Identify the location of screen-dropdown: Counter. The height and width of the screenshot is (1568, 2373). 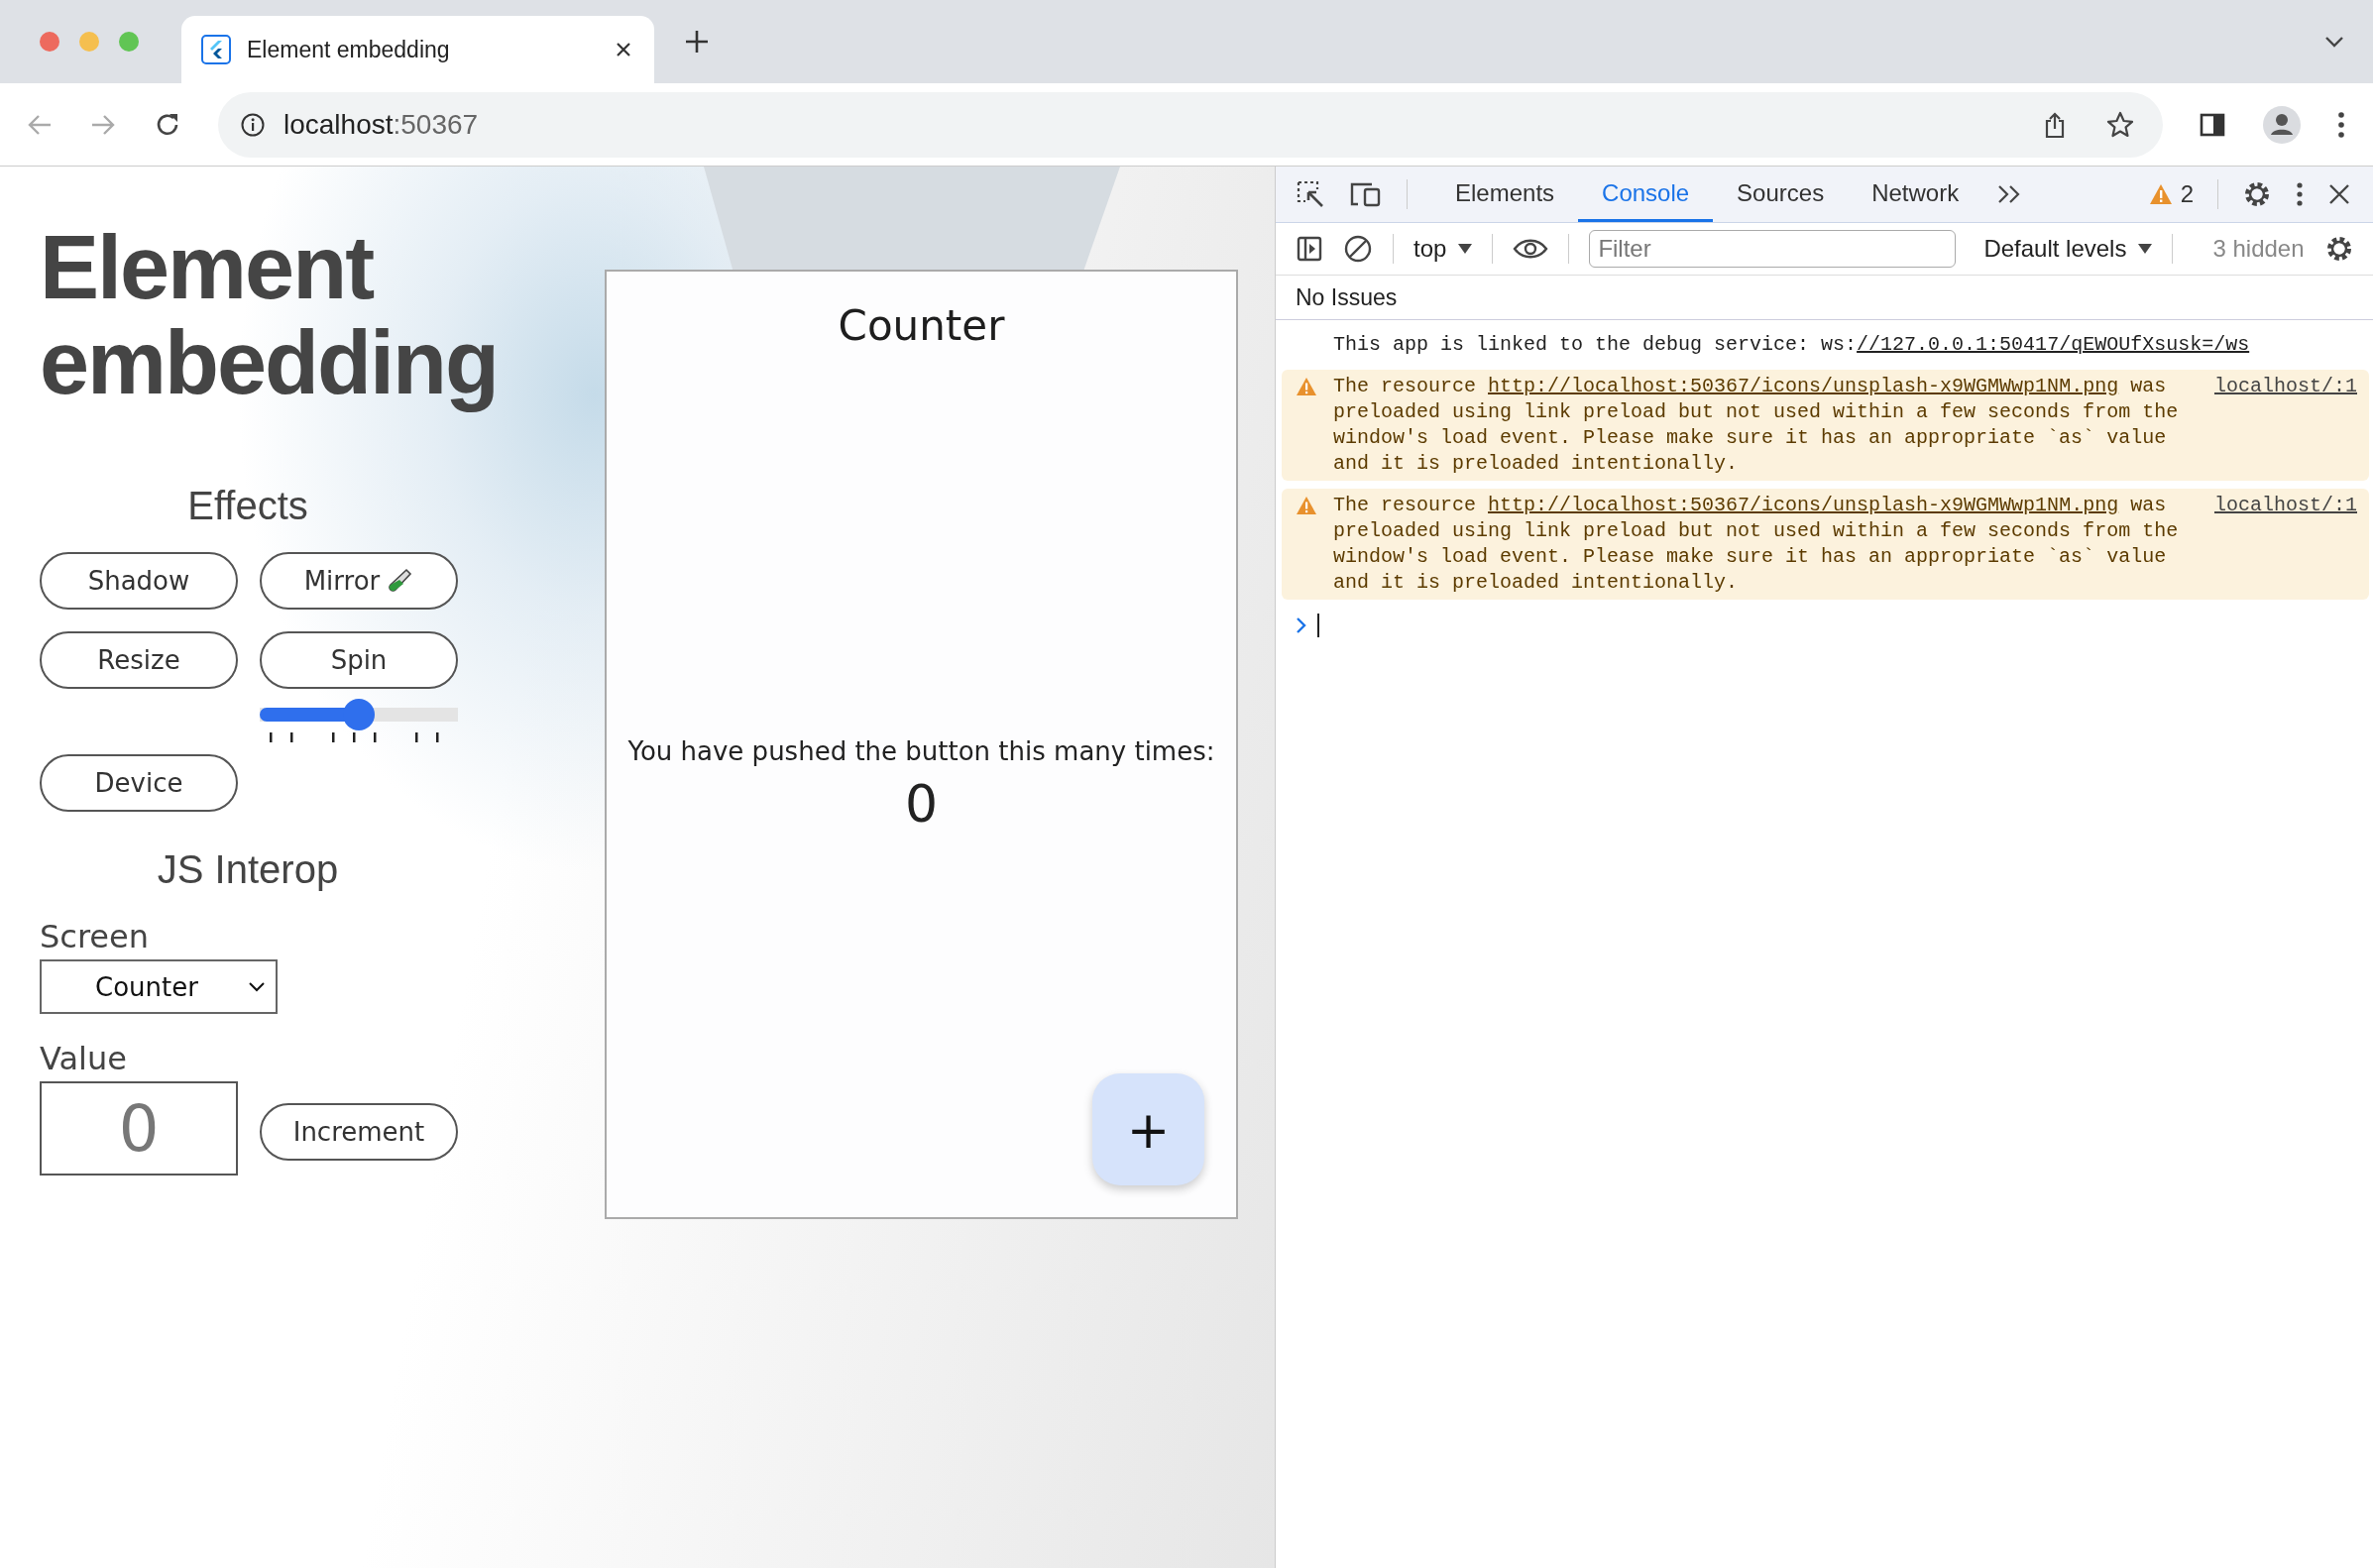
(159, 986).